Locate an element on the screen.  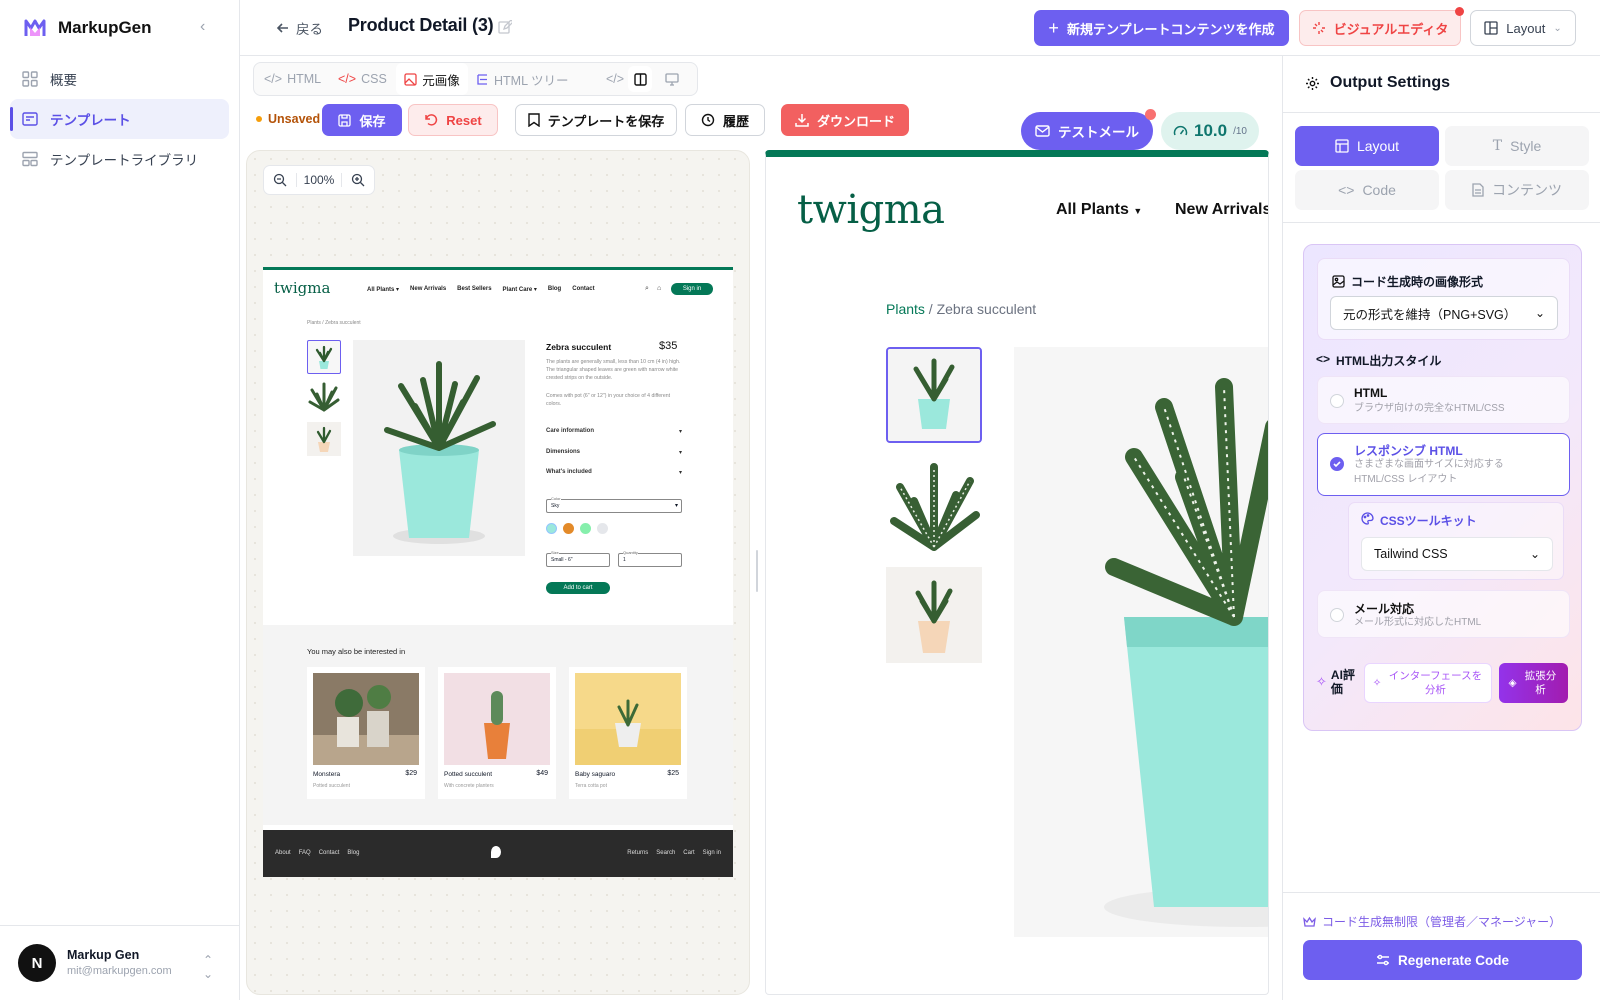
option-html: HTML ブラウザ向けの完全なHTML/CSS is located at coordinates (1443, 400).